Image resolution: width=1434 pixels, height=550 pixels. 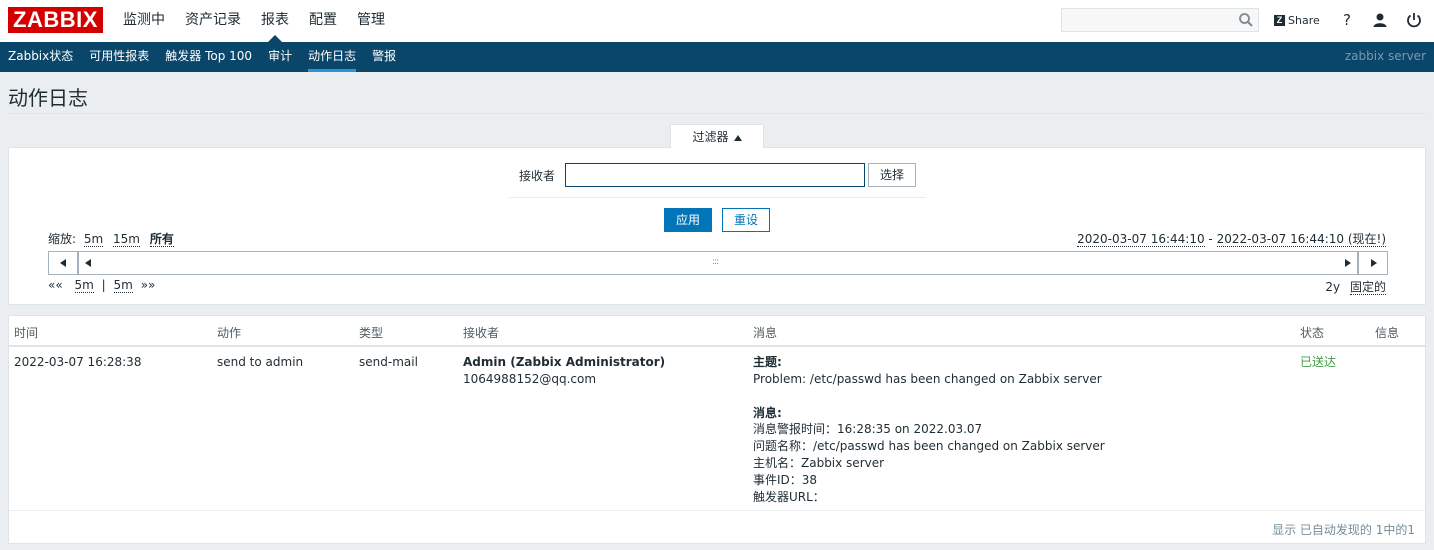 What do you see at coordinates (688, 220) in the screenshot?
I see `apply-button: 应用` at bounding box center [688, 220].